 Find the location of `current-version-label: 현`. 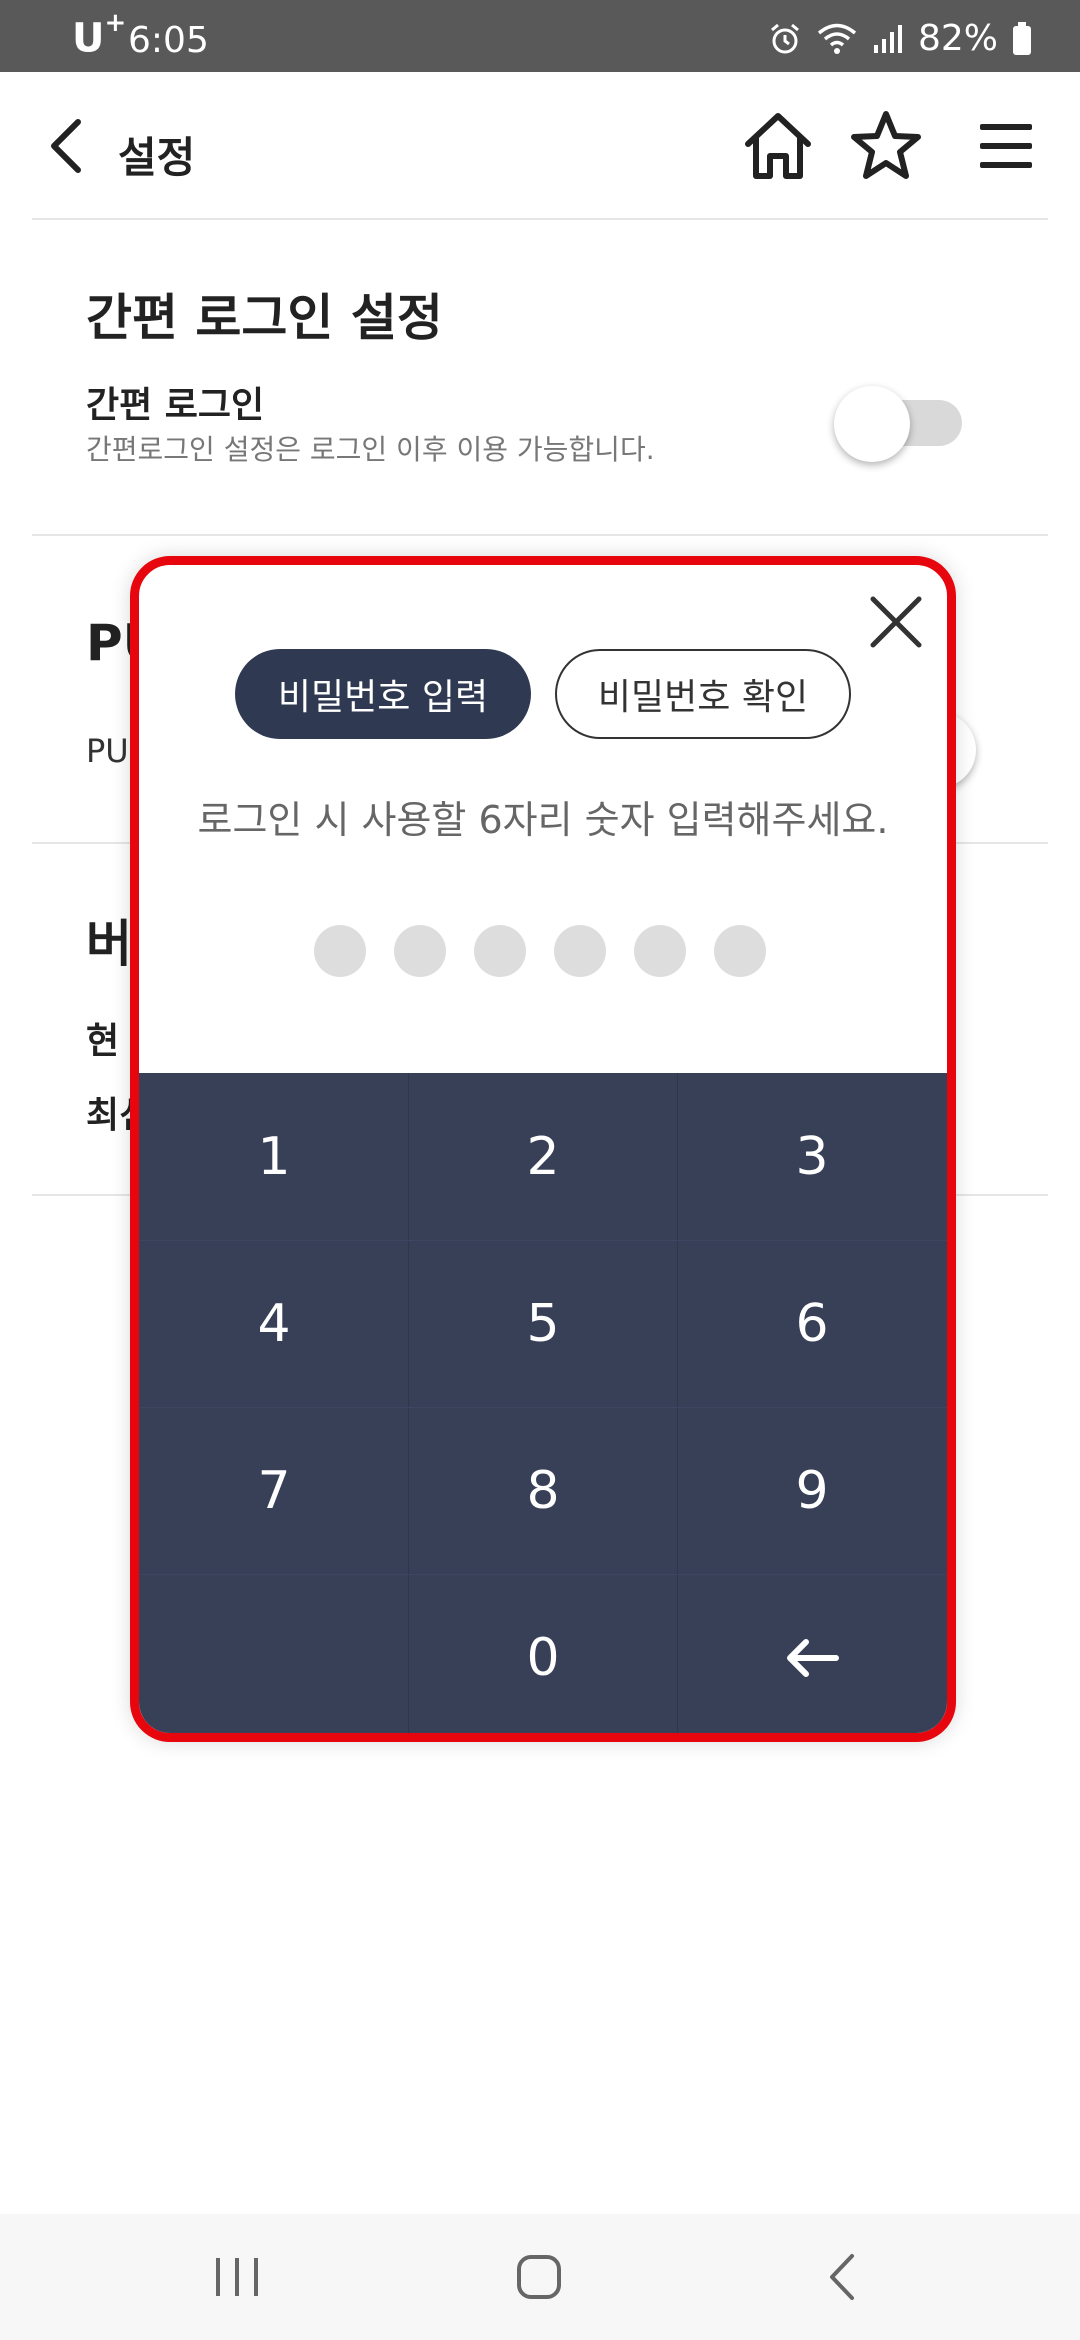

current-version-label: 현 is located at coordinates (103, 1041).